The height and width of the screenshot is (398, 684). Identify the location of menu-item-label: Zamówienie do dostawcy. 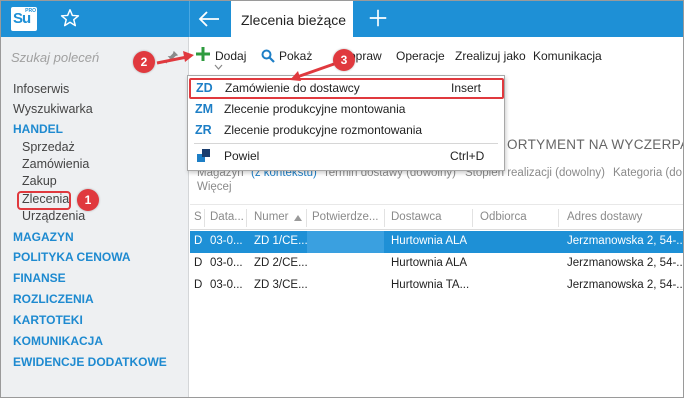
(292, 88).